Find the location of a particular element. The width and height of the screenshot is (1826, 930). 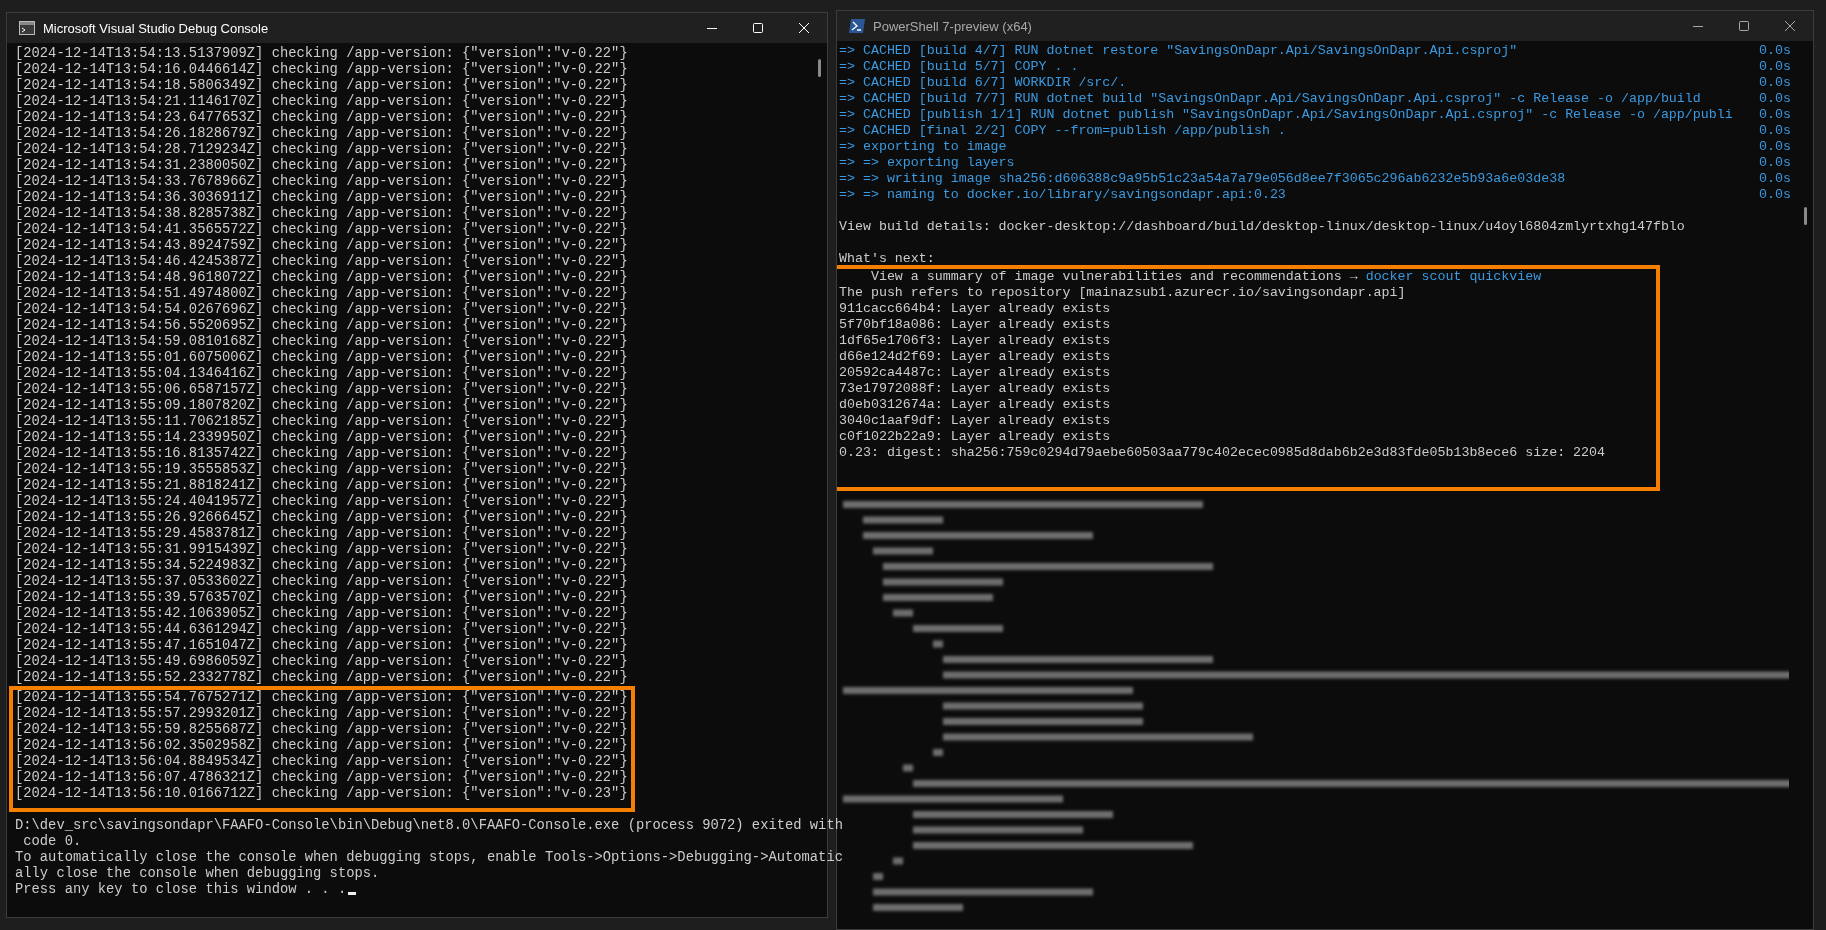

window-title: Microsoft Visual Studio Debug Console is located at coordinates (156, 28).